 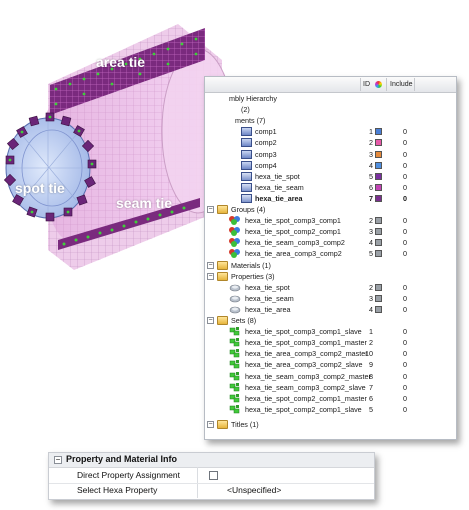 What do you see at coordinates (371, 232) in the screenshot?
I see `item-id: 3` at bounding box center [371, 232].